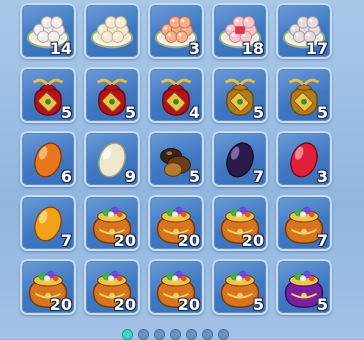 Image resolution: width=364 pixels, height=340 pixels. I want to click on item-count: 17, so click(316, 48).